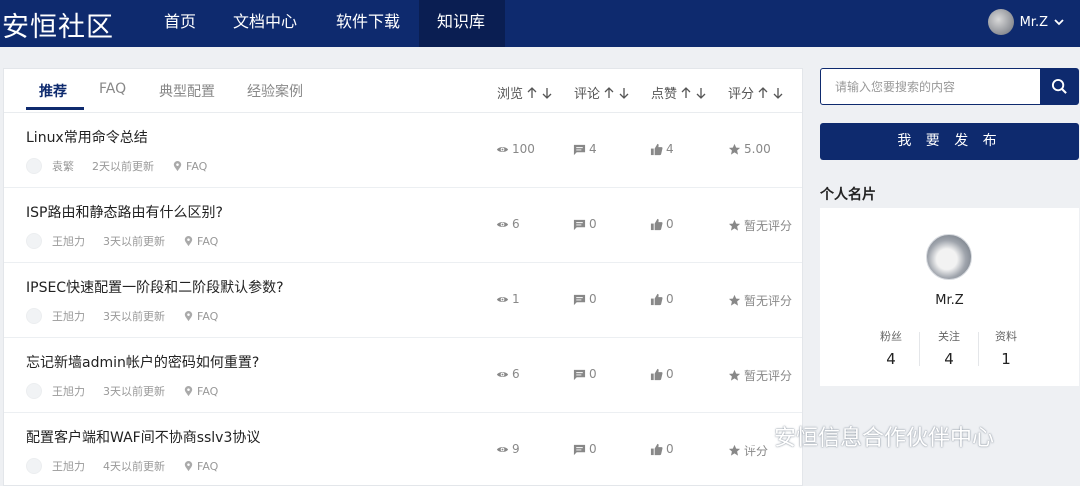 The height and width of the screenshot is (486, 1080). What do you see at coordinates (116, 166) in the screenshot?
I see `article-meta: 袁繁 2天以前更新 FAQ` at bounding box center [116, 166].